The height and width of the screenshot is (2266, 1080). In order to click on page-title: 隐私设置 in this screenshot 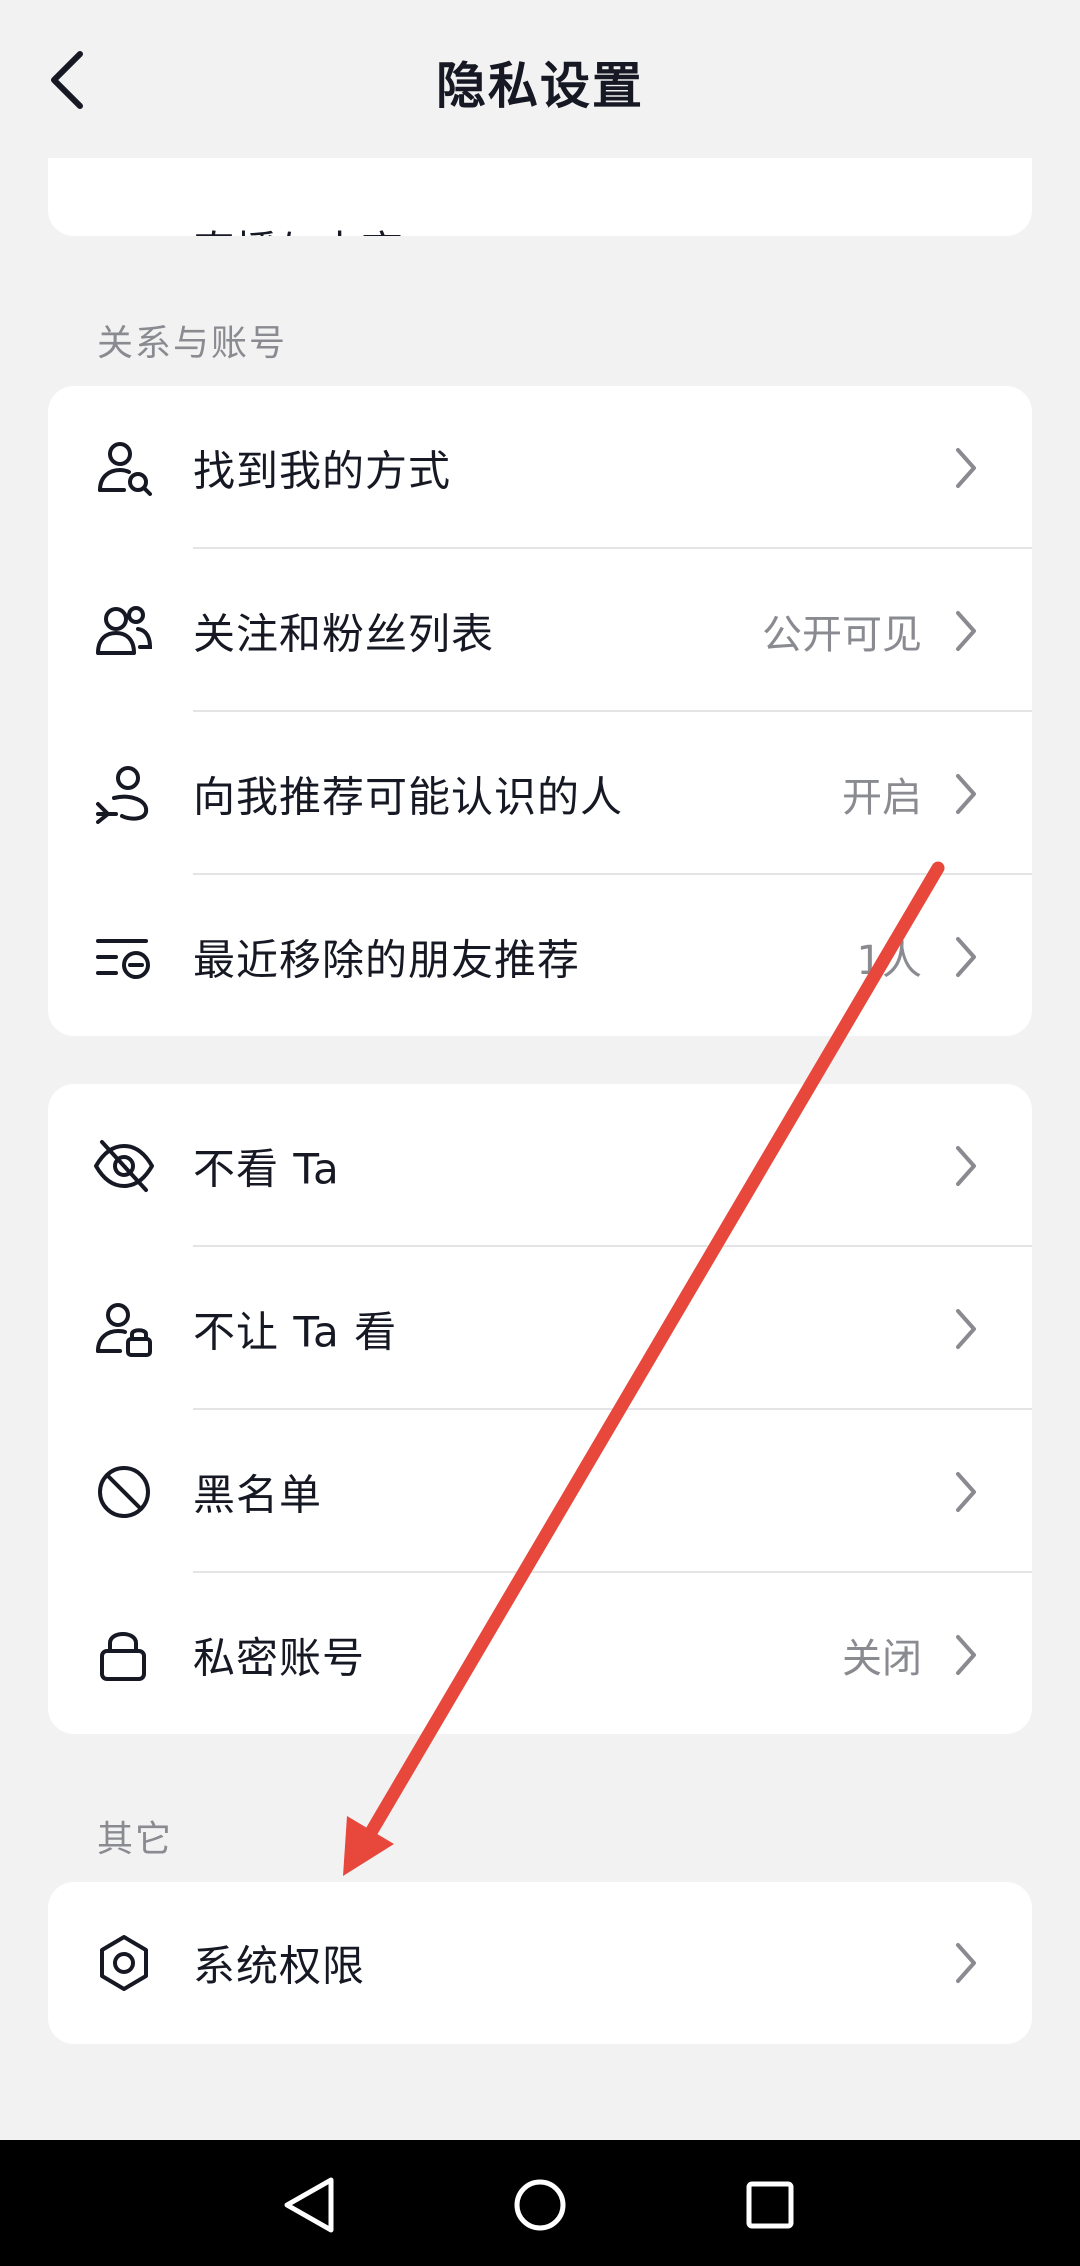, I will do `click(540, 86)`.